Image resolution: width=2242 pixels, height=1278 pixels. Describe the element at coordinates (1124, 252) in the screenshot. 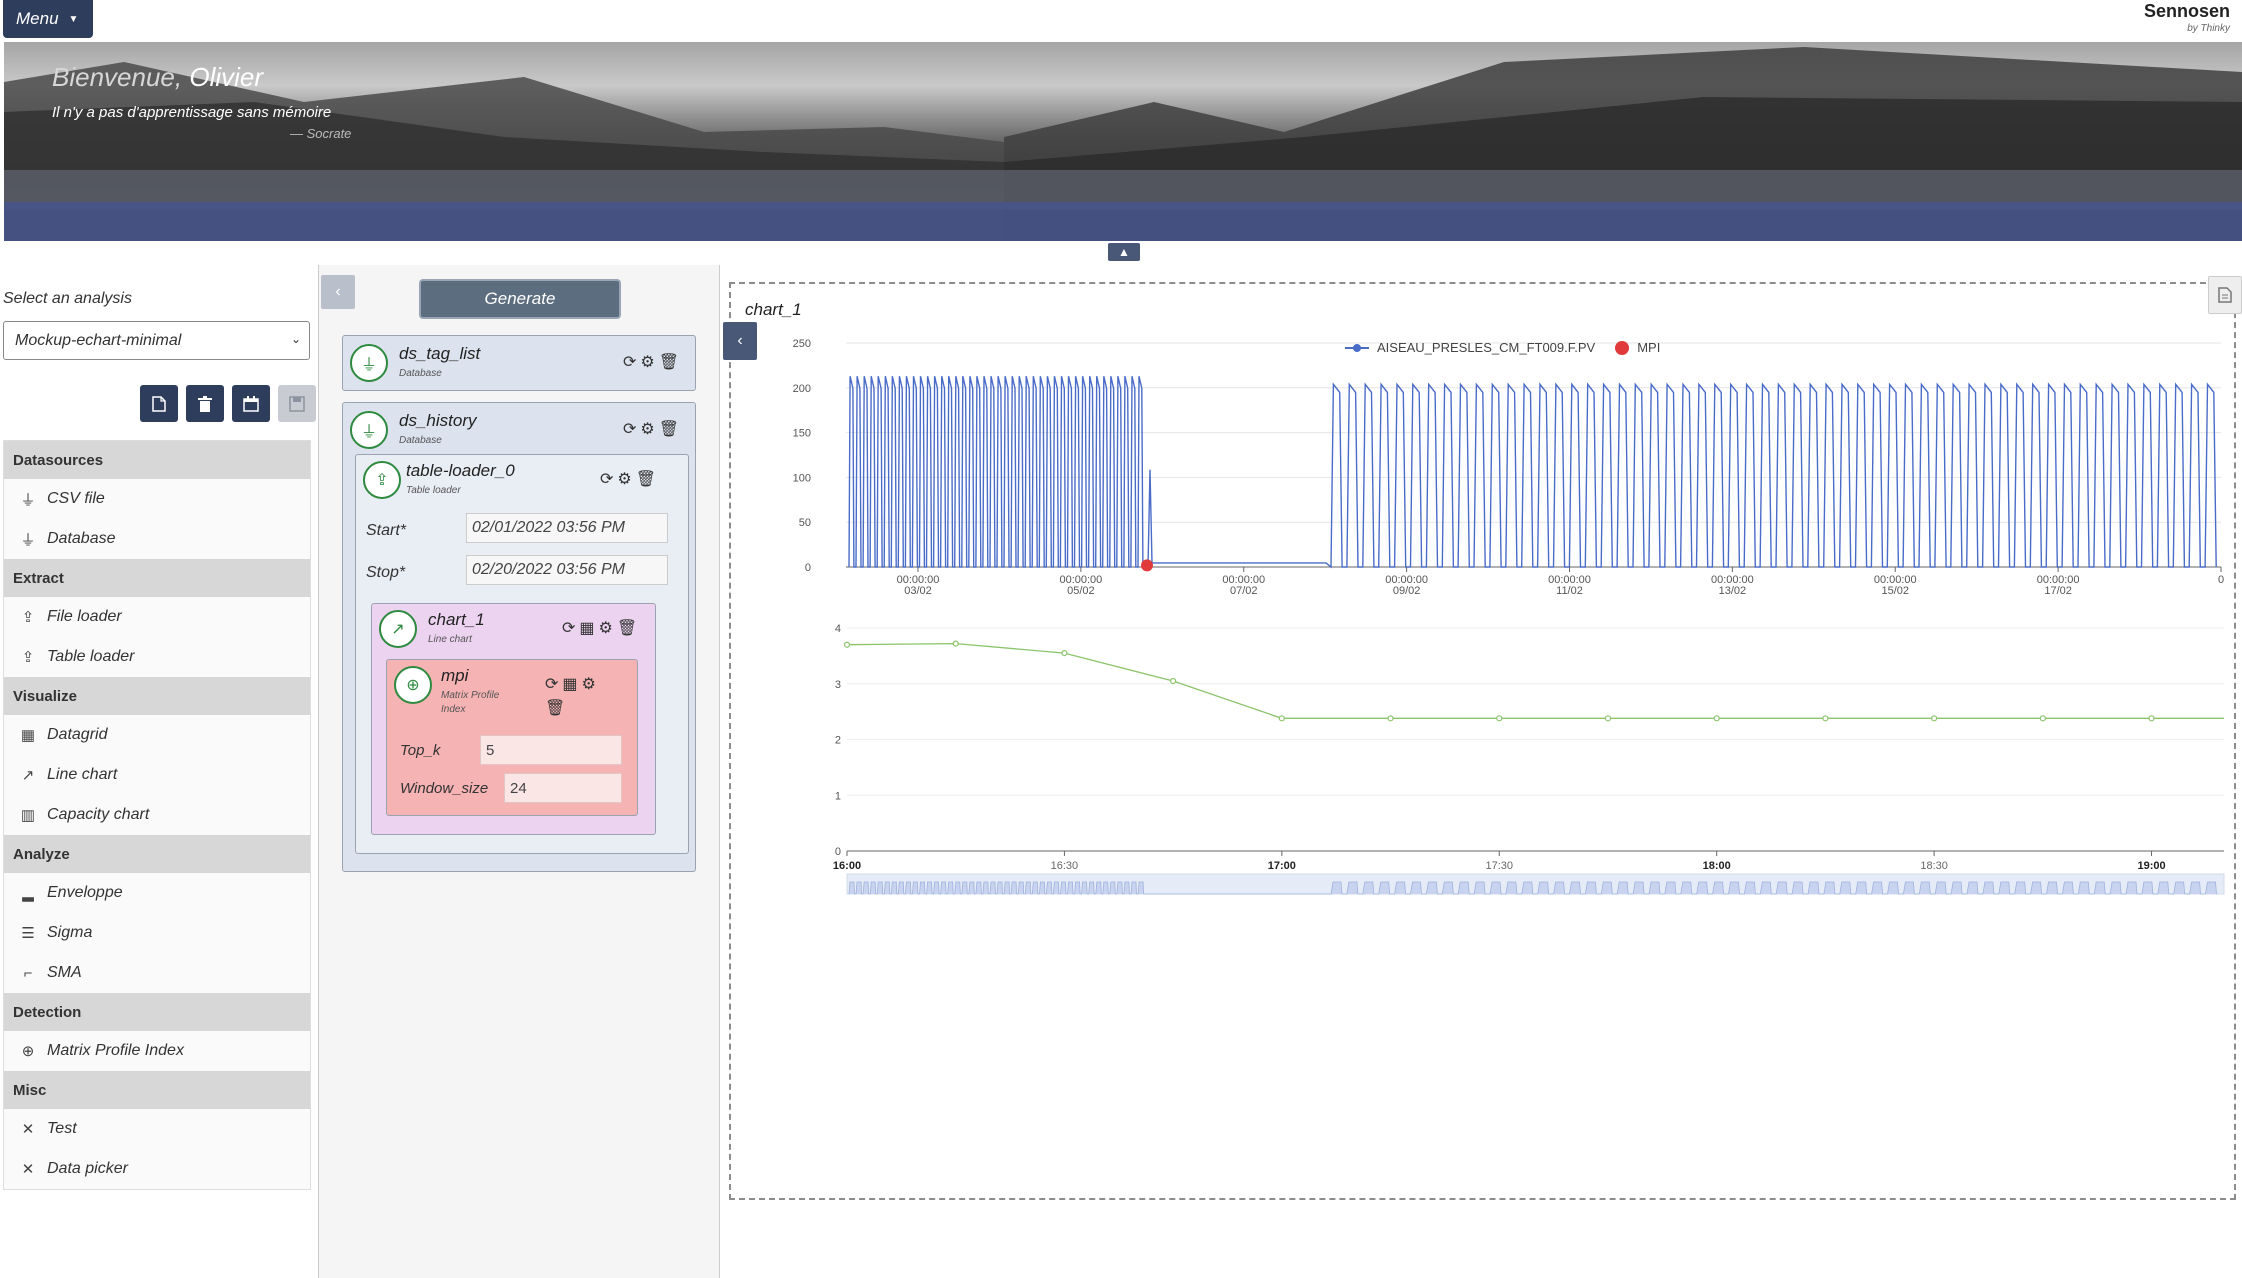

I see `collapse-banner-button: ▲` at that location.